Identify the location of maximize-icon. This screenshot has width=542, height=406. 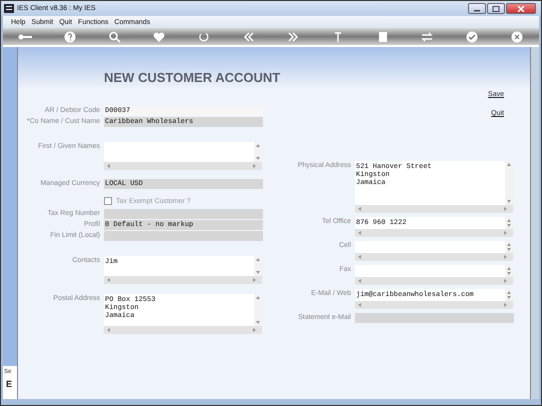
(496, 9).